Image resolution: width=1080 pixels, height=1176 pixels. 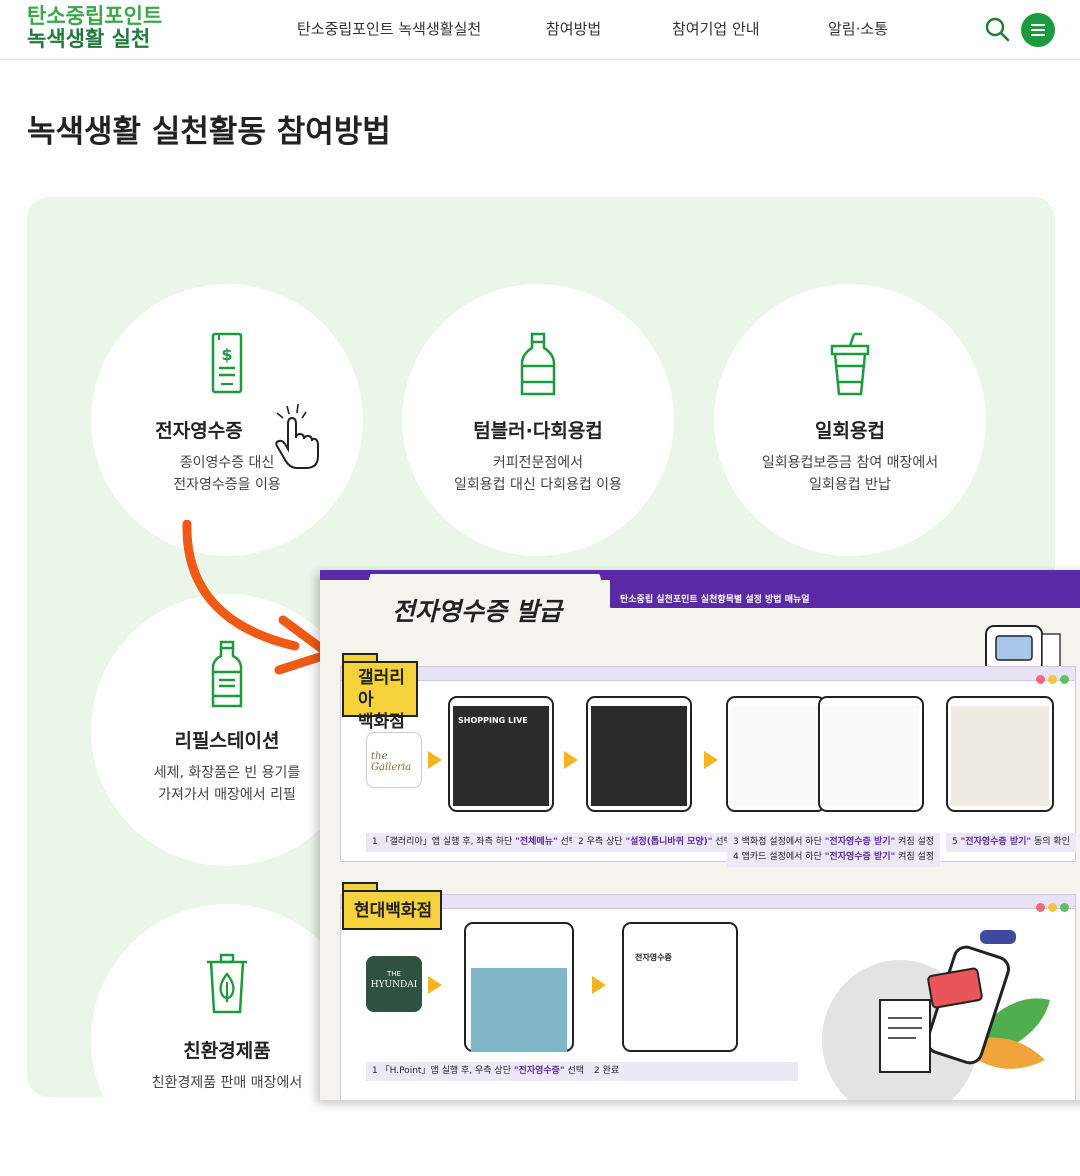 What do you see at coordinates (227, 420) in the screenshot?
I see `card-e-receipt: $ 전자영수증 종이영수증 대신 전자영수증을 이용` at bounding box center [227, 420].